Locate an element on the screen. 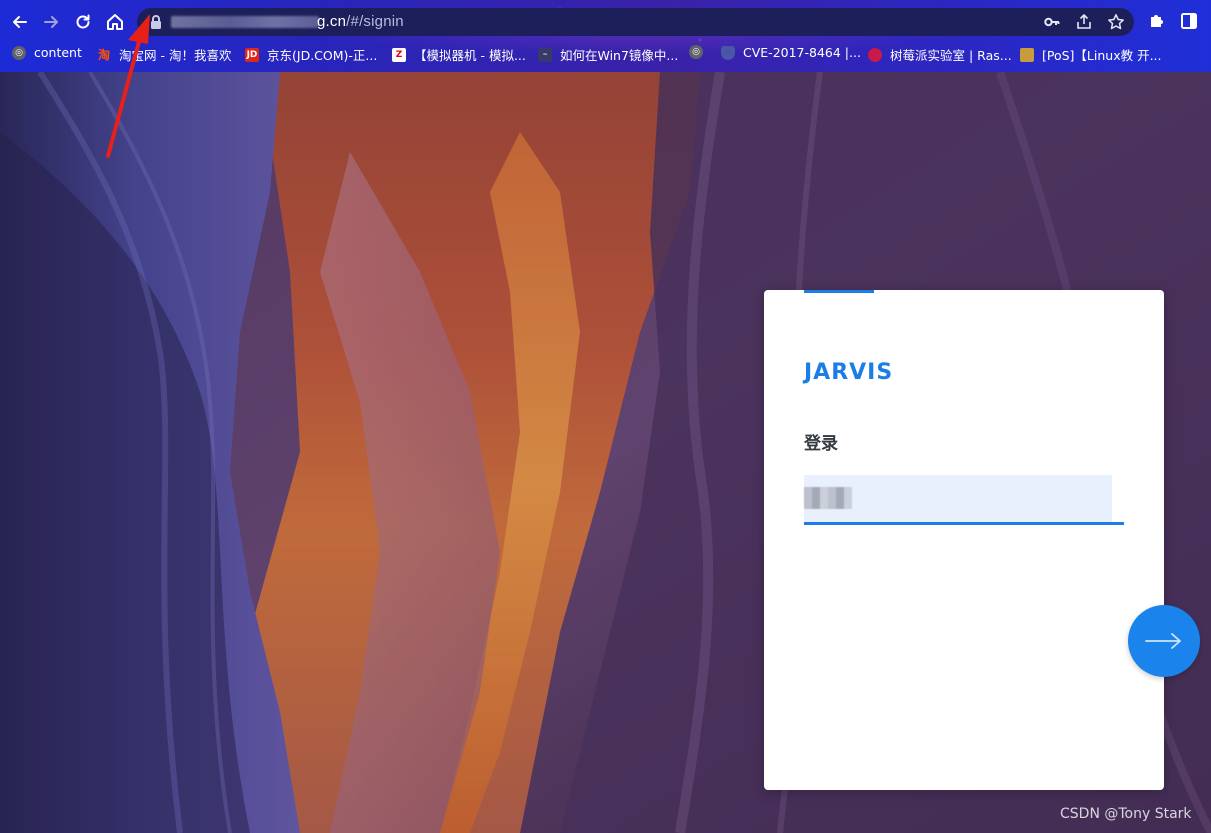 The width and height of the screenshot is (1211, 833). url-redacted is located at coordinates (245, 22).